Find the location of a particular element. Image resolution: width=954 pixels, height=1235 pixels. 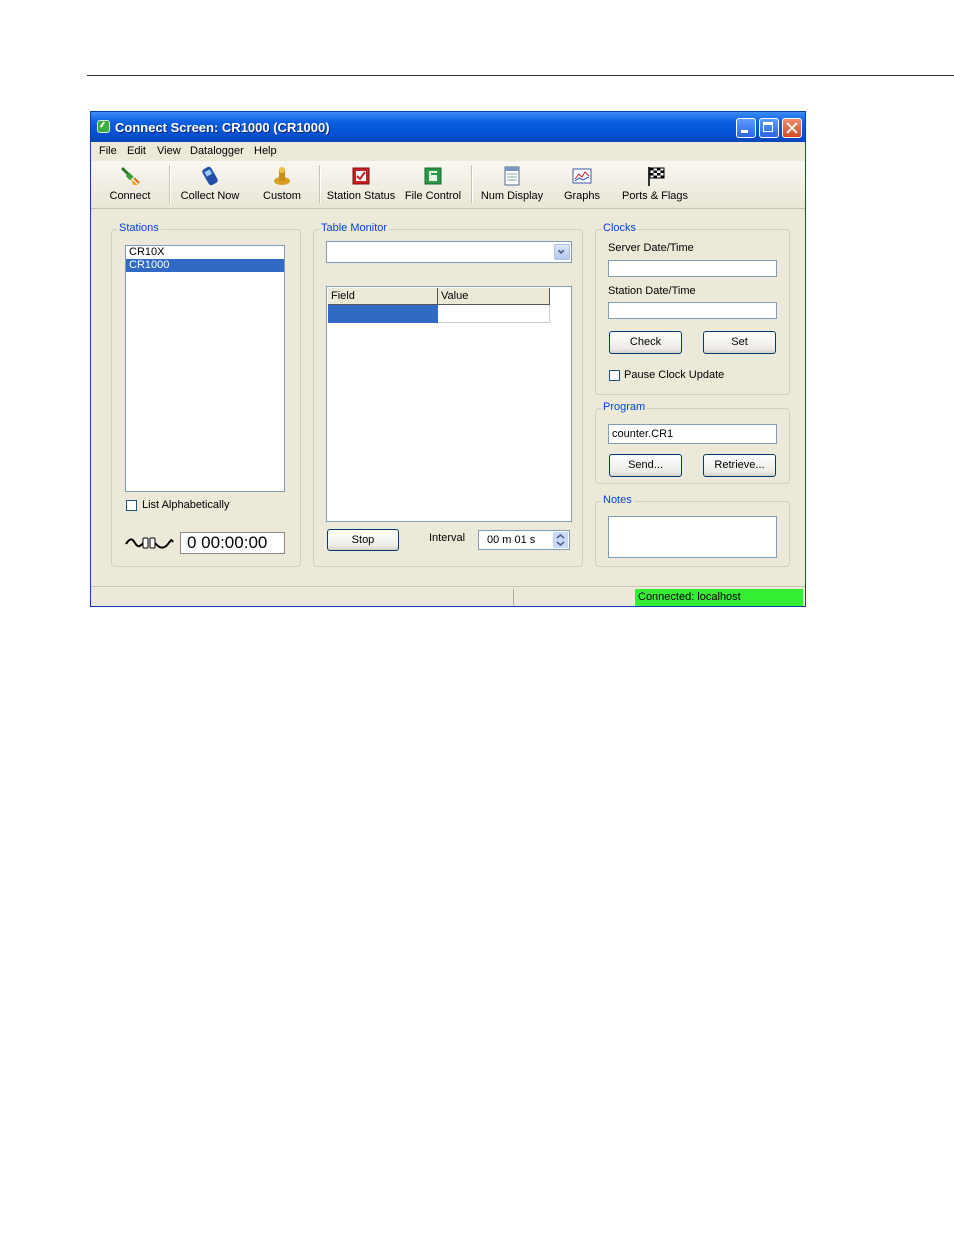

connect-plug-icon is located at coordinates (130, 175).